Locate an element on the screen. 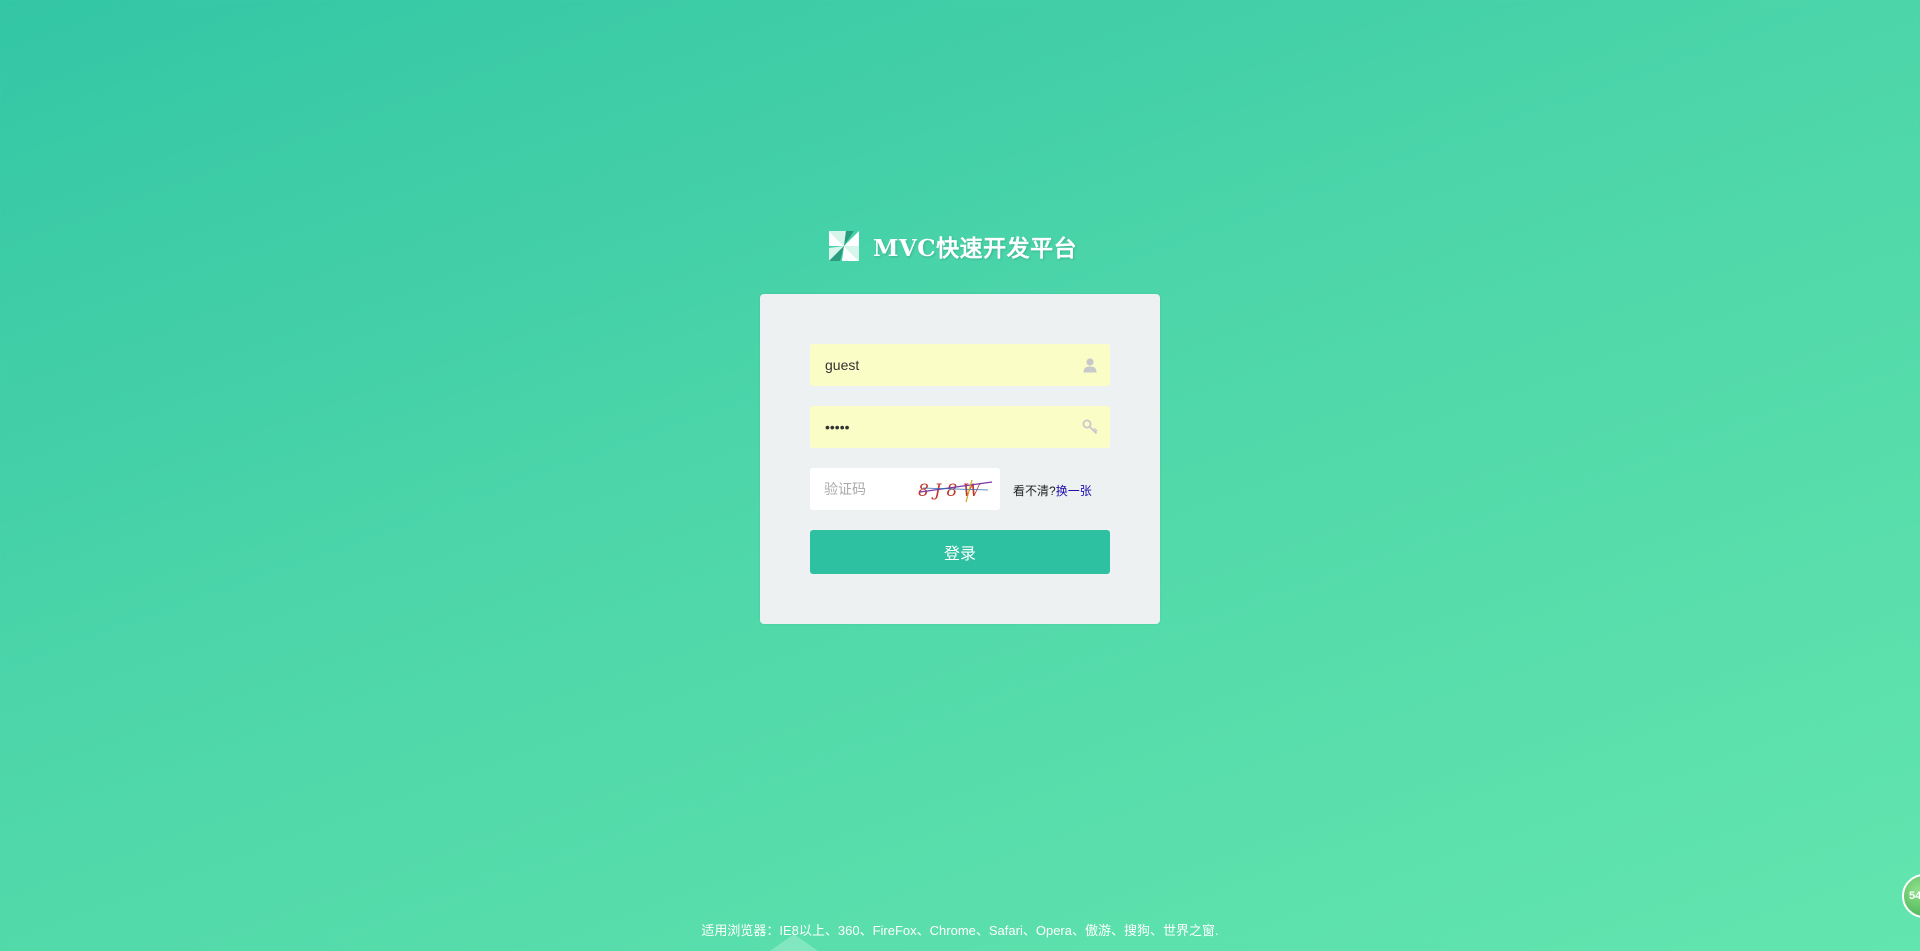 This screenshot has height=951, width=1920. username-input is located at coordinates (960, 365).